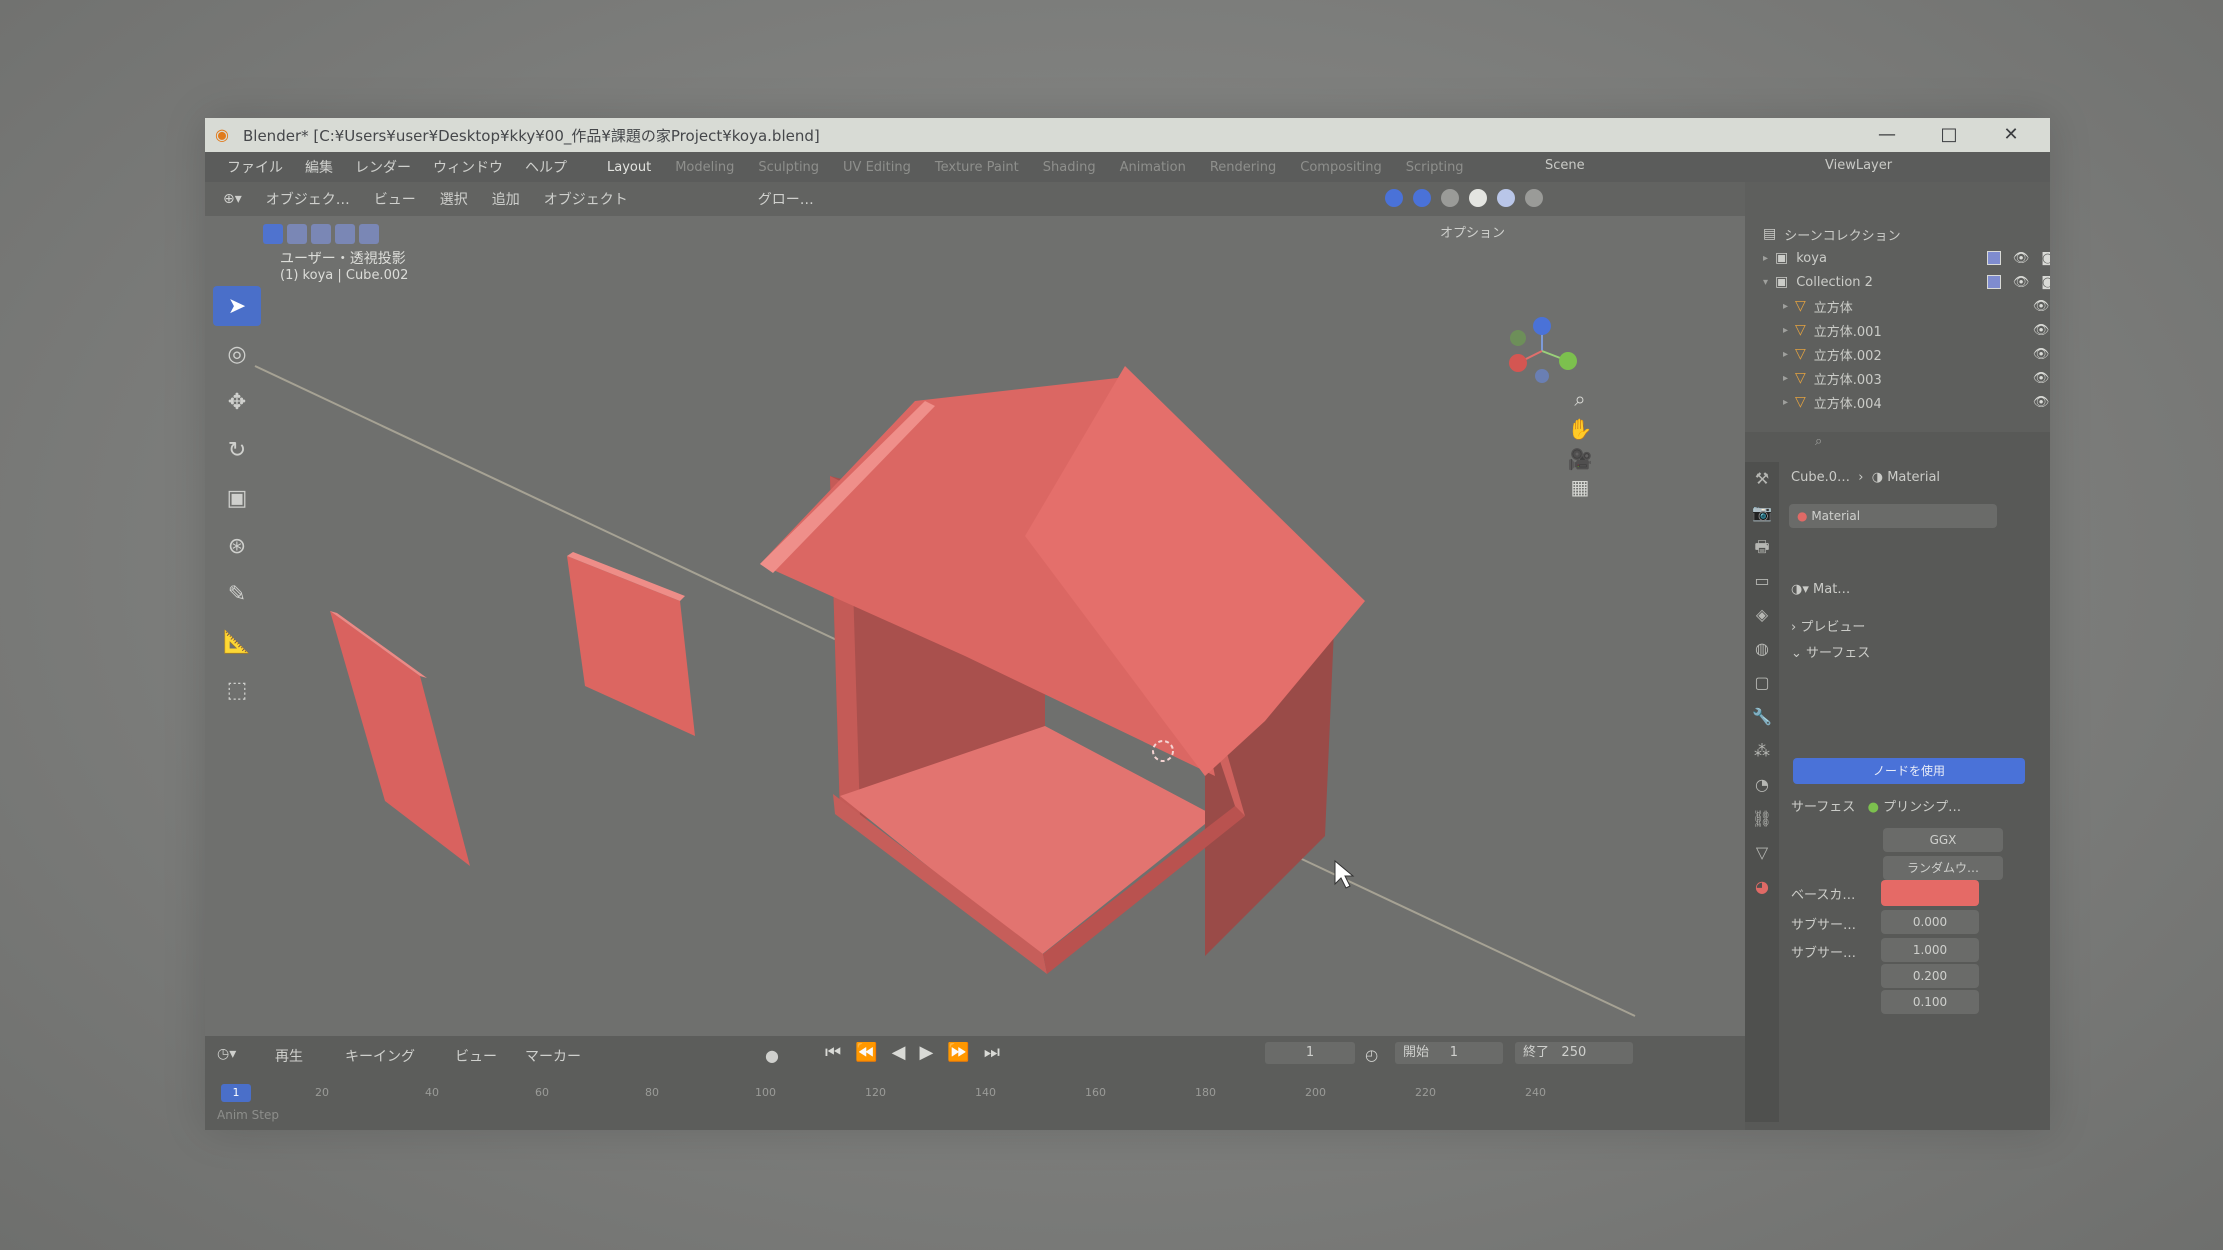 This screenshot has height=1250, width=2223. Describe the element at coordinates (273, 234) in the screenshot. I see `select-new-icon` at that location.